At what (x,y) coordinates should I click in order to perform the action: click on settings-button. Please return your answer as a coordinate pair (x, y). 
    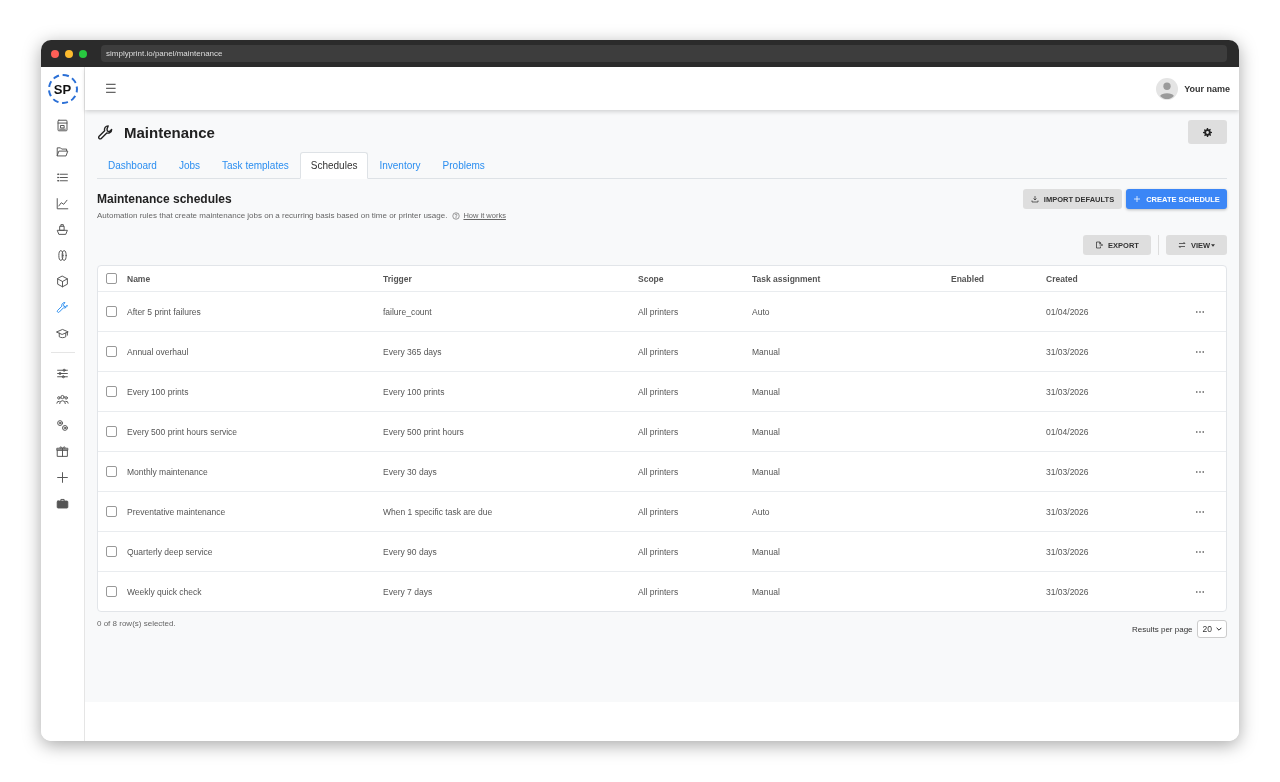
    Looking at the image, I should click on (1207, 132).